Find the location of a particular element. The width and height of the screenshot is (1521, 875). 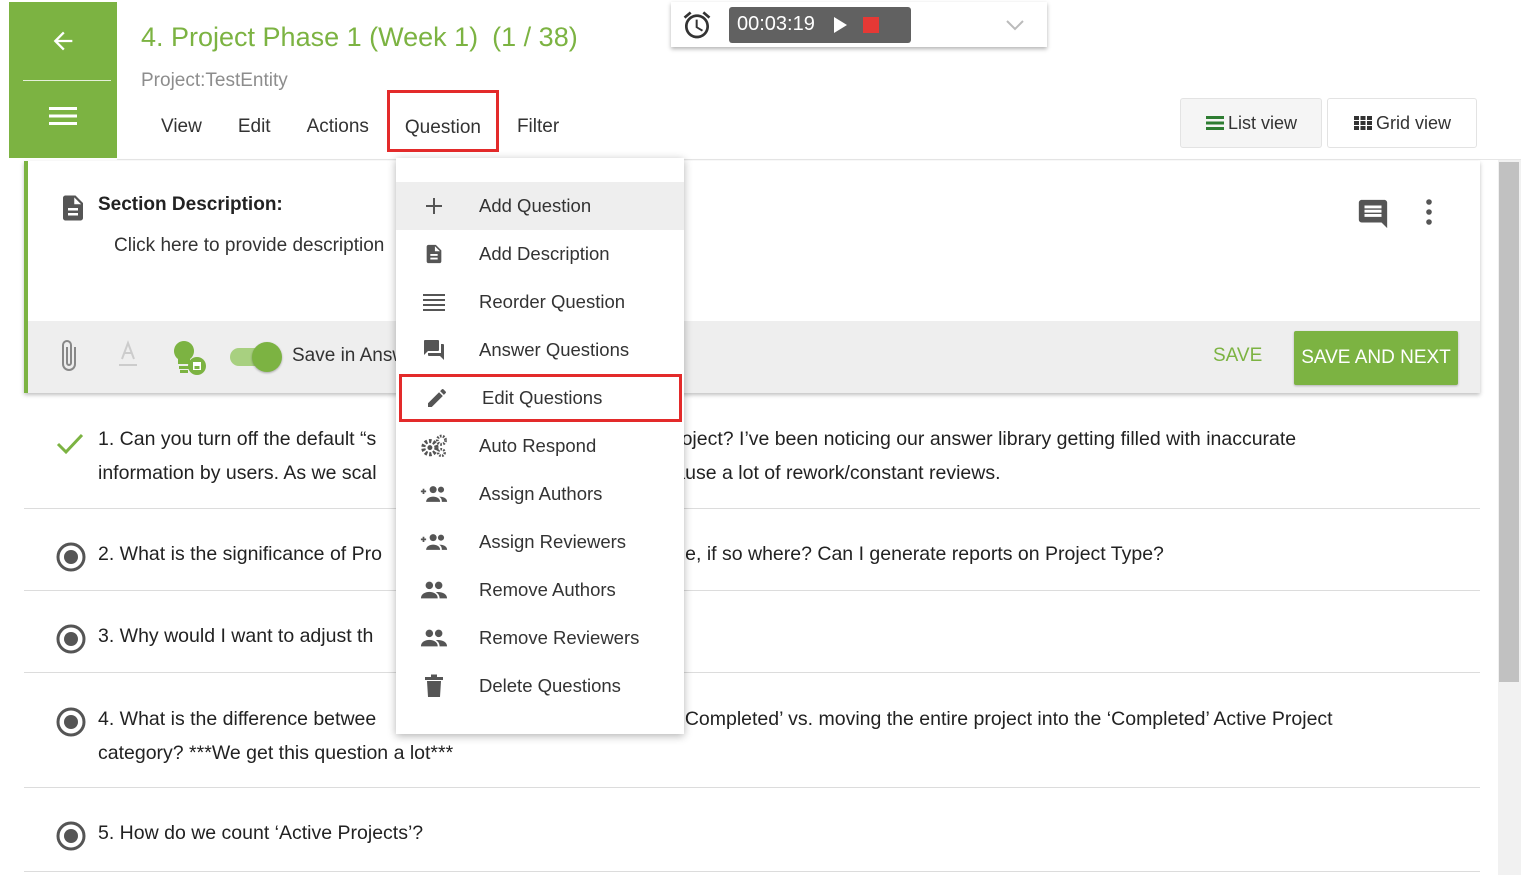

menu-item-label: Remove Authors is located at coordinates (547, 589).